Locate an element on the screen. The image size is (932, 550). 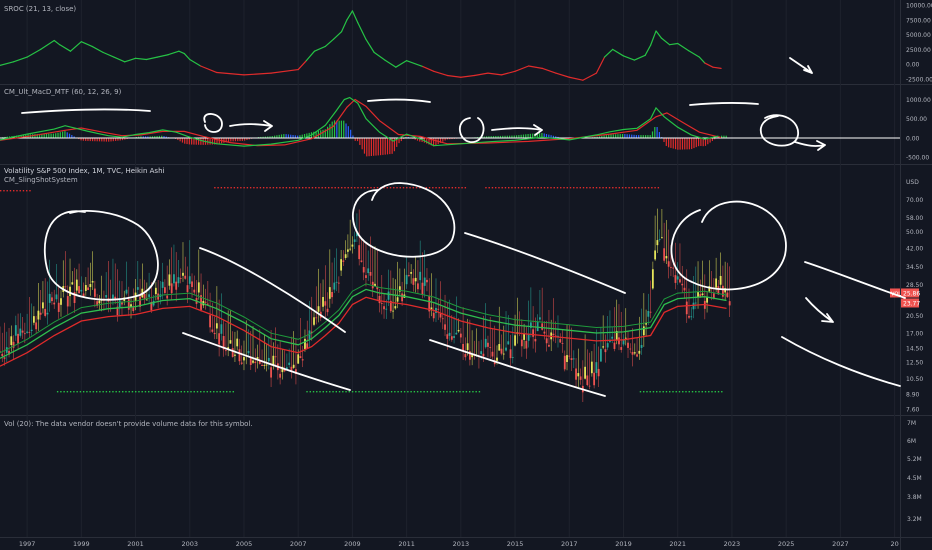
price-y-tick: 12.50 is located at coordinates (914, 363).